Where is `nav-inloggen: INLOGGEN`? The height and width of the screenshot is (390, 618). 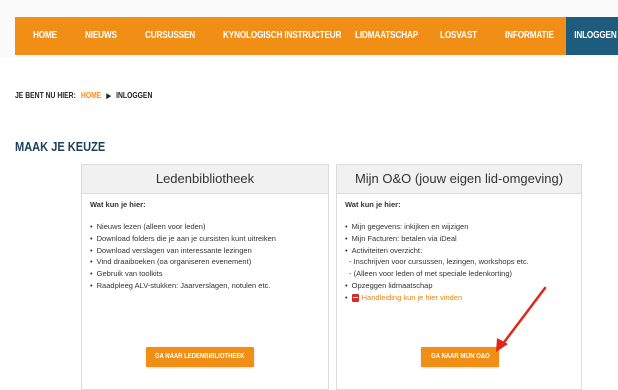
nav-inloggen: INLOGGEN is located at coordinates (592, 36).